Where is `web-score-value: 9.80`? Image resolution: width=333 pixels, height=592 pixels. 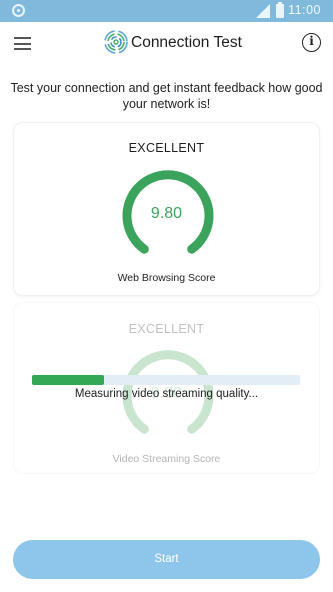
web-score-value: 9.80 is located at coordinates (166, 213).